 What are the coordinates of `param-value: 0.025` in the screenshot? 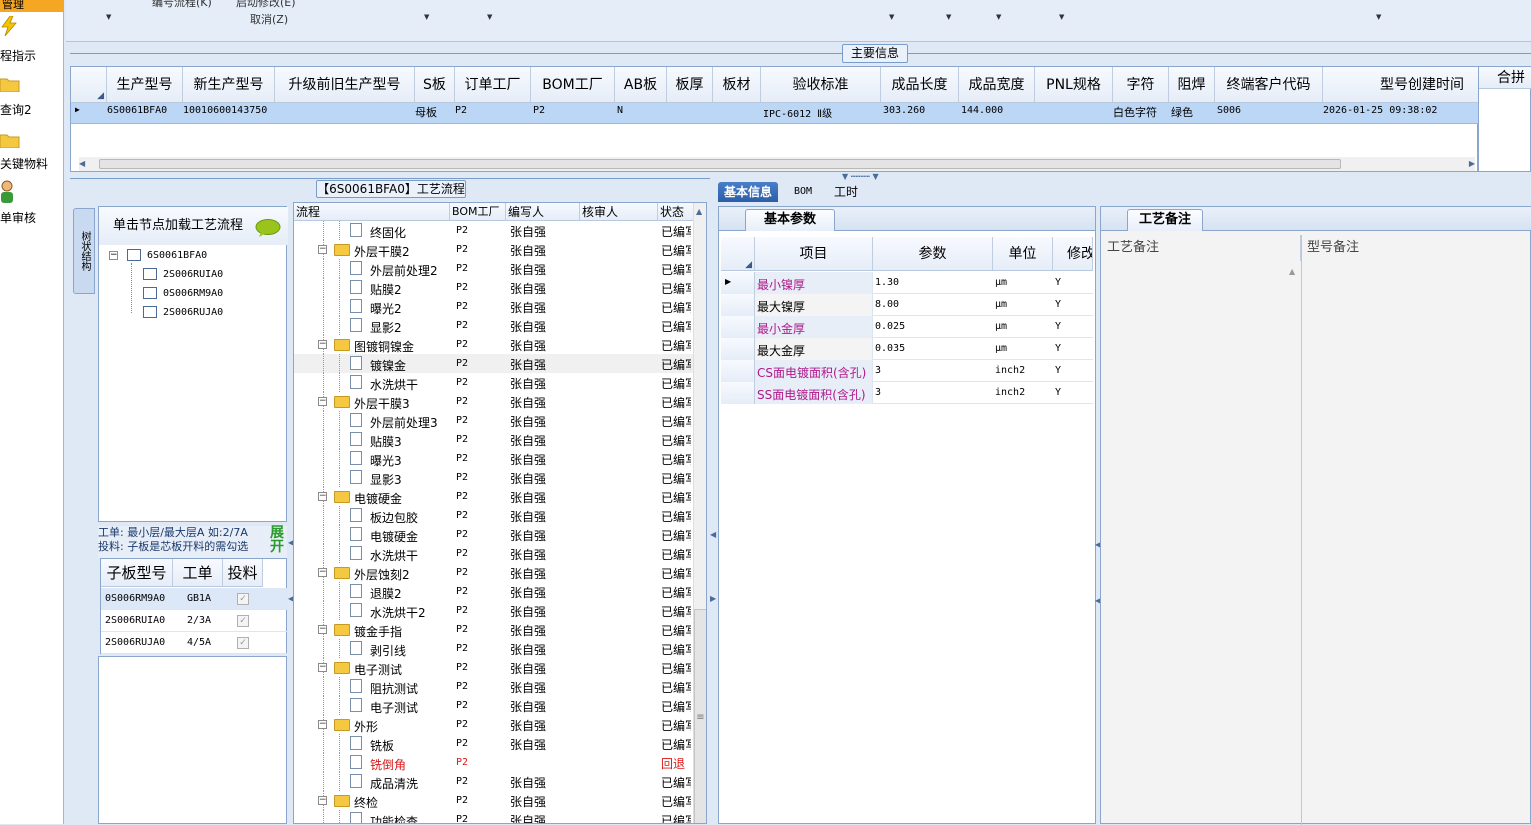 It's located at (890, 326).